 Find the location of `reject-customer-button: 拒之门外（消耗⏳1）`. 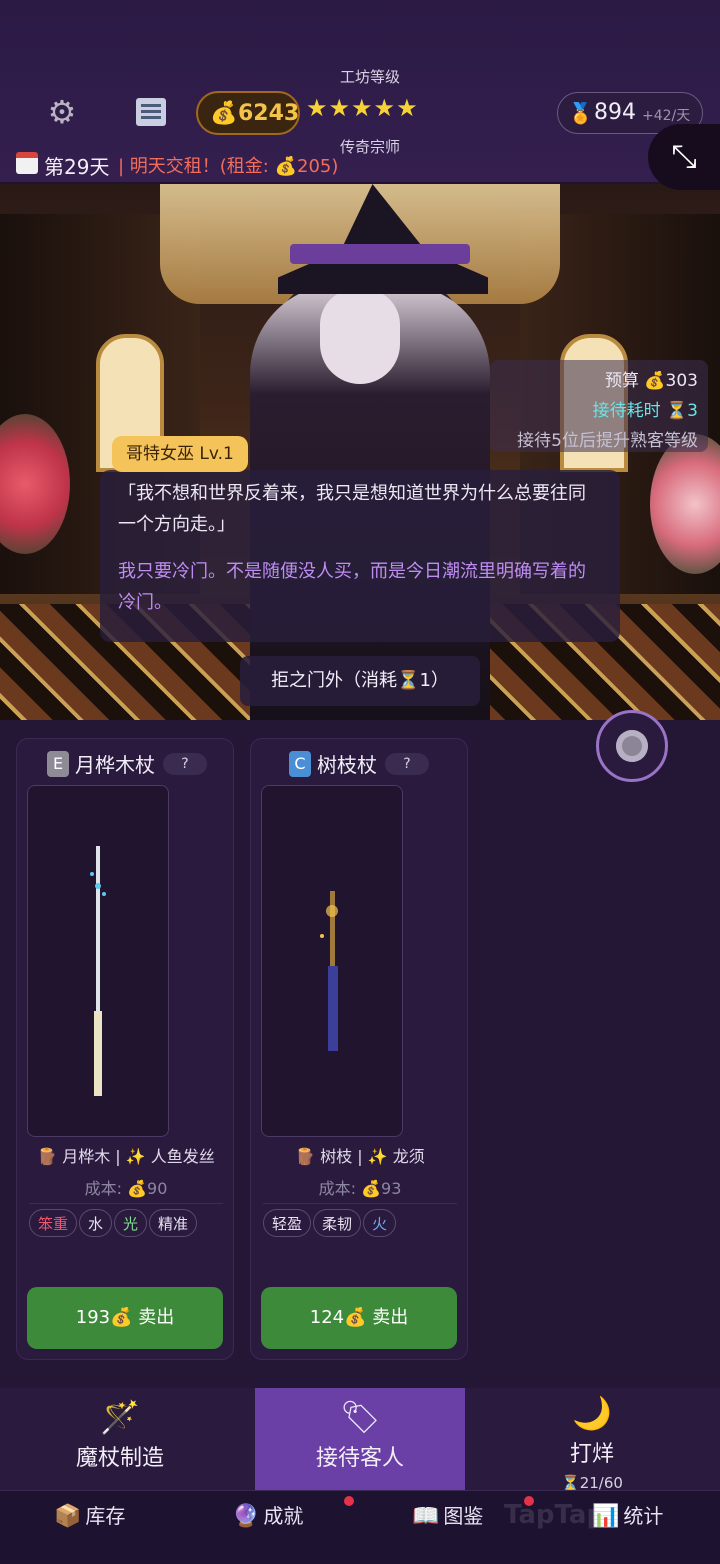

reject-customer-button: 拒之门外（消耗⏳1） is located at coordinates (360, 681).